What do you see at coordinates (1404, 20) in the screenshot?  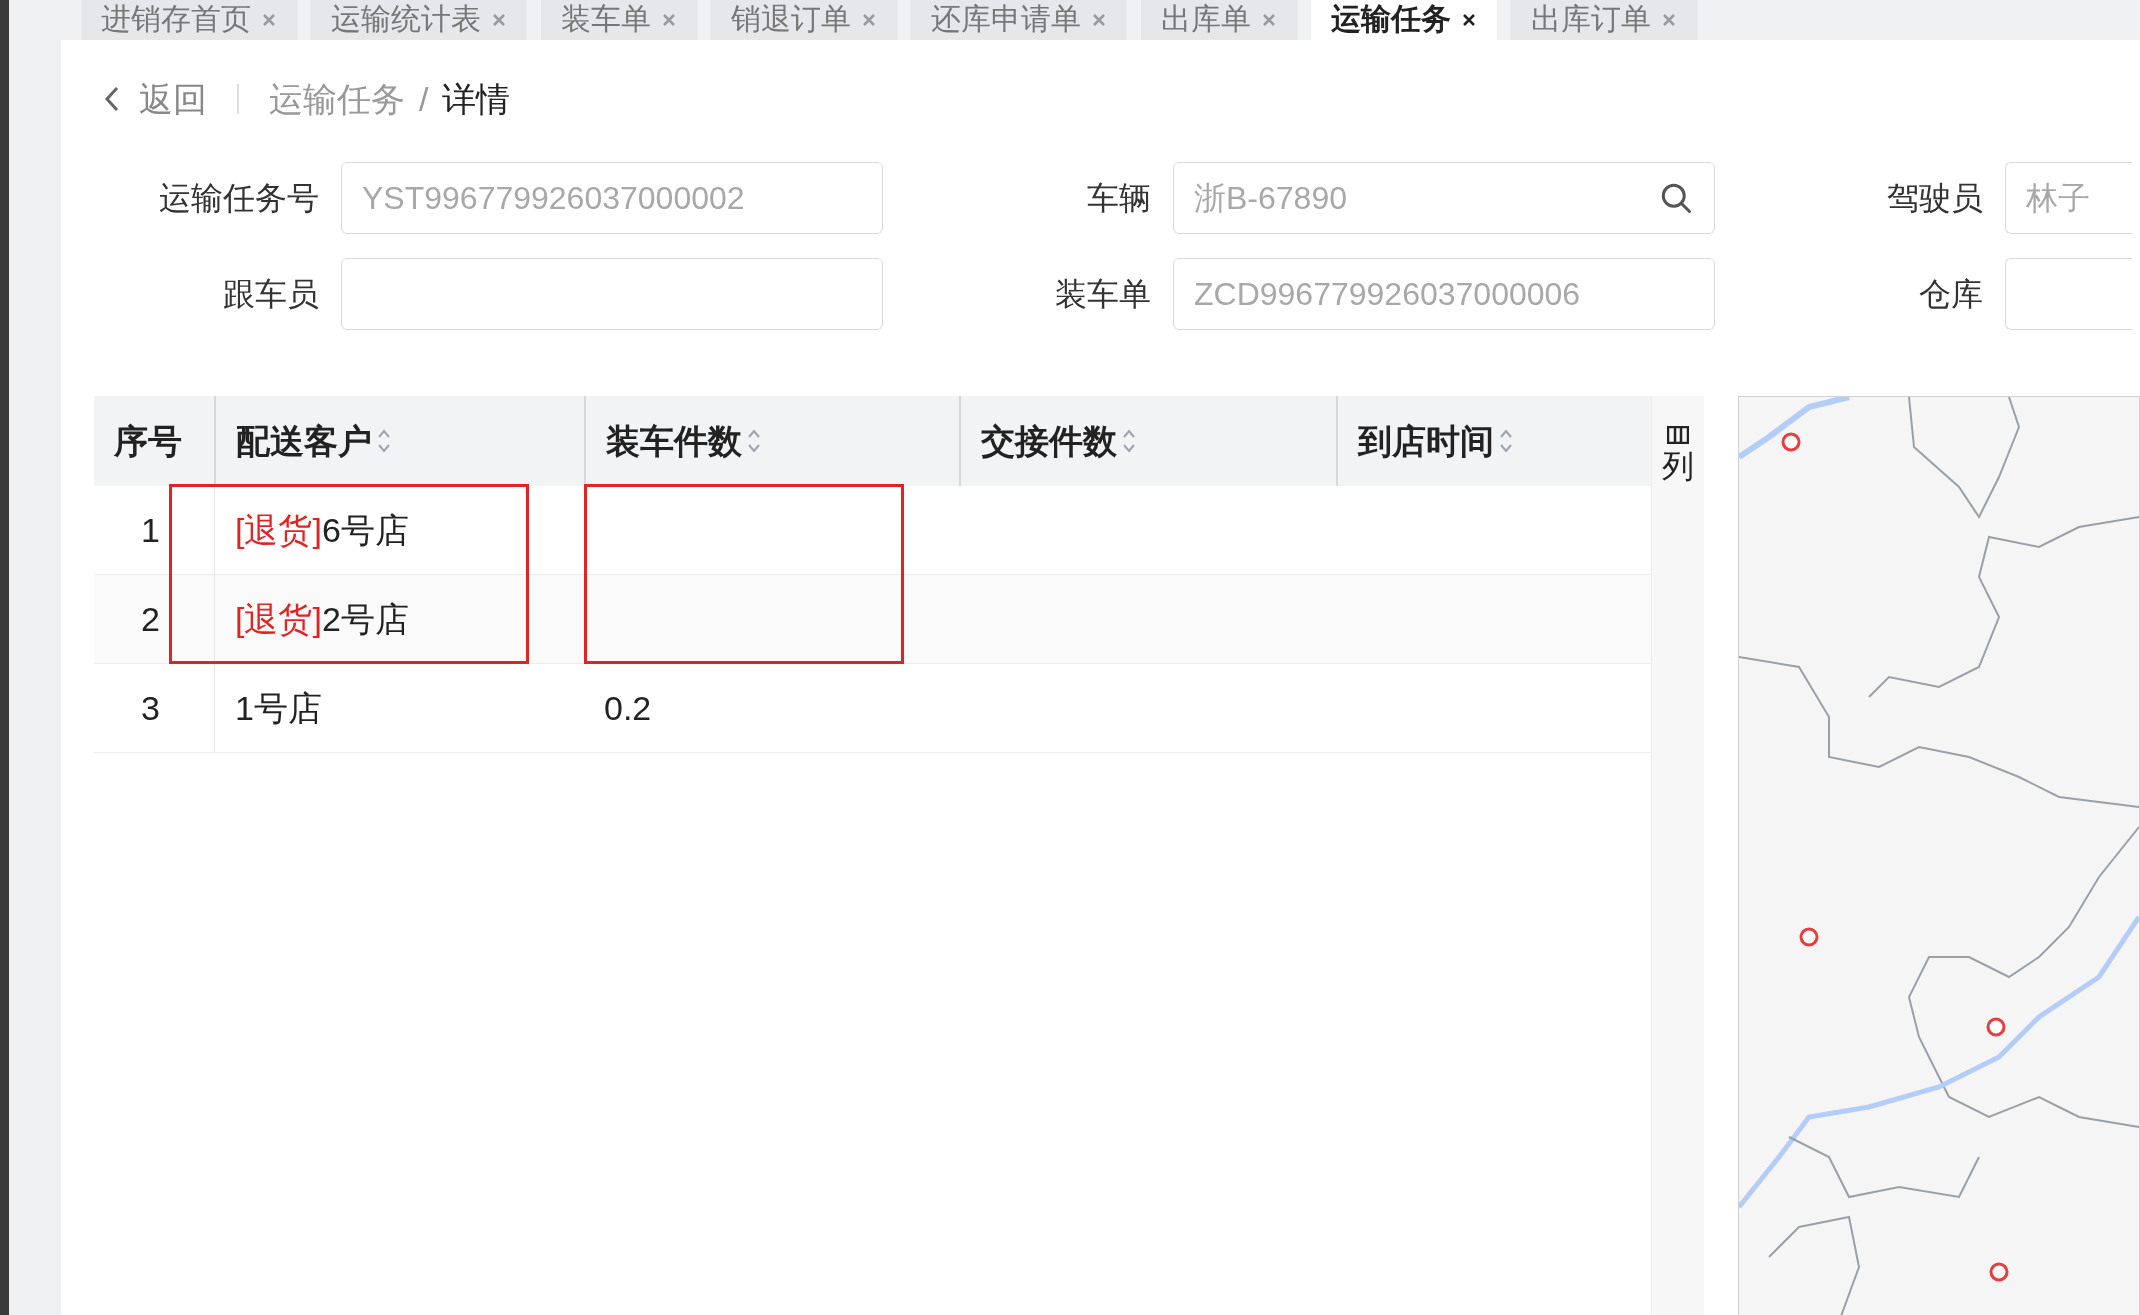 I see `tab: 运输任务` at bounding box center [1404, 20].